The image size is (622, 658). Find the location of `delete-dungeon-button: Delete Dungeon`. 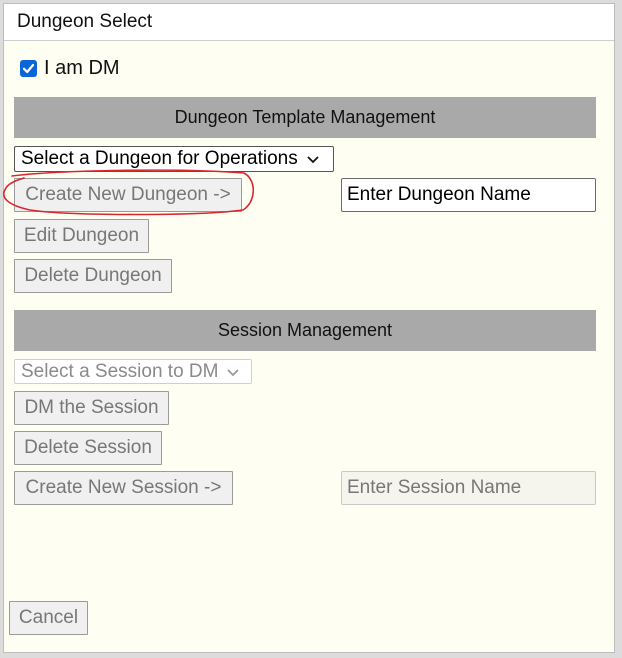

delete-dungeon-button: Delete Dungeon is located at coordinates (93, 276).